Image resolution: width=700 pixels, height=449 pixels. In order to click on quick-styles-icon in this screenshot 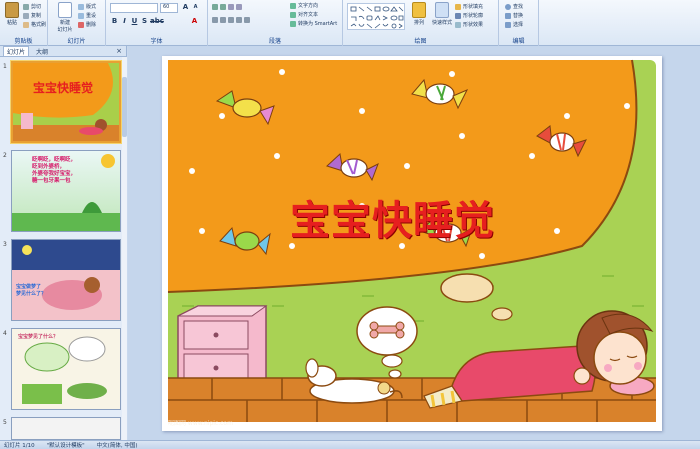, I will do `click(442, 10)`.